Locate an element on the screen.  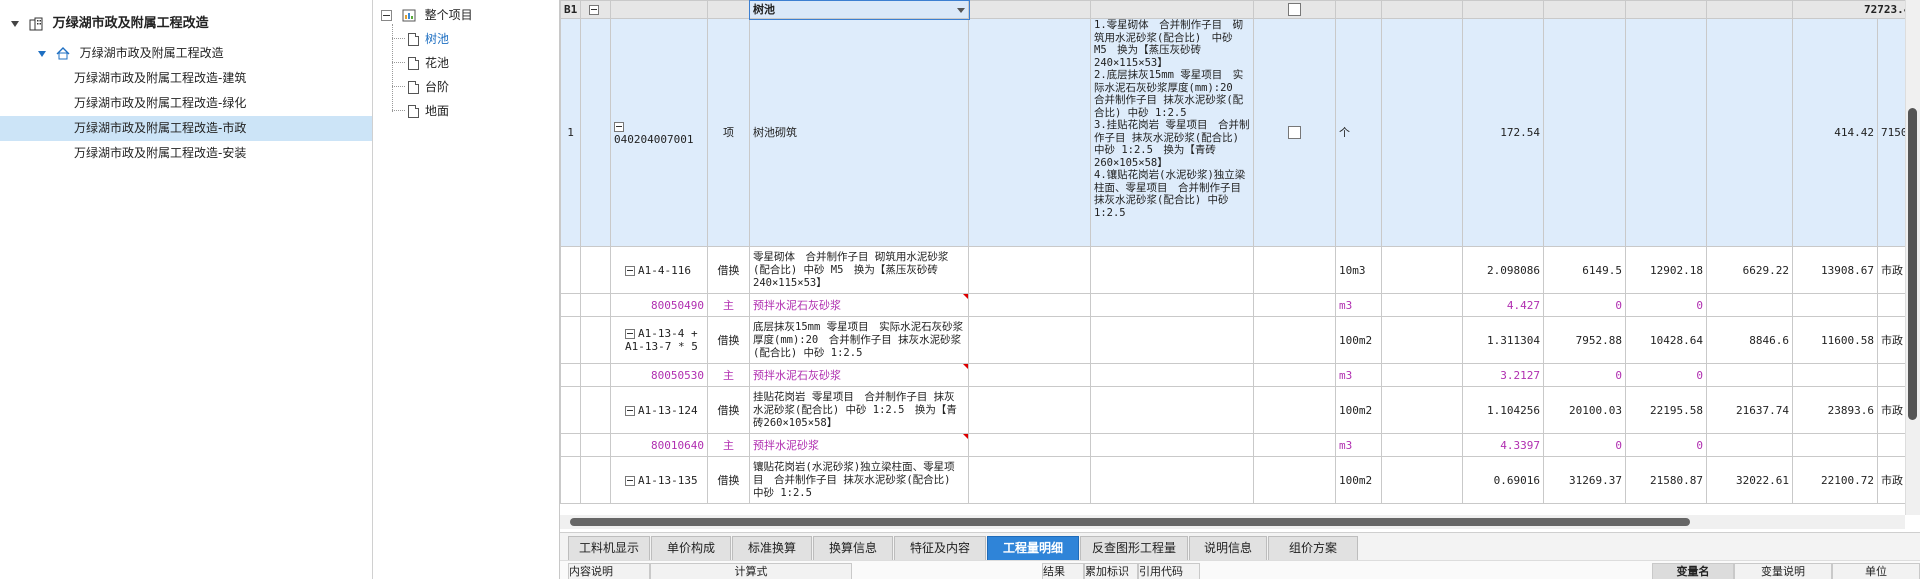
col-unit: 单位 is located at coordinates (1876, 571).